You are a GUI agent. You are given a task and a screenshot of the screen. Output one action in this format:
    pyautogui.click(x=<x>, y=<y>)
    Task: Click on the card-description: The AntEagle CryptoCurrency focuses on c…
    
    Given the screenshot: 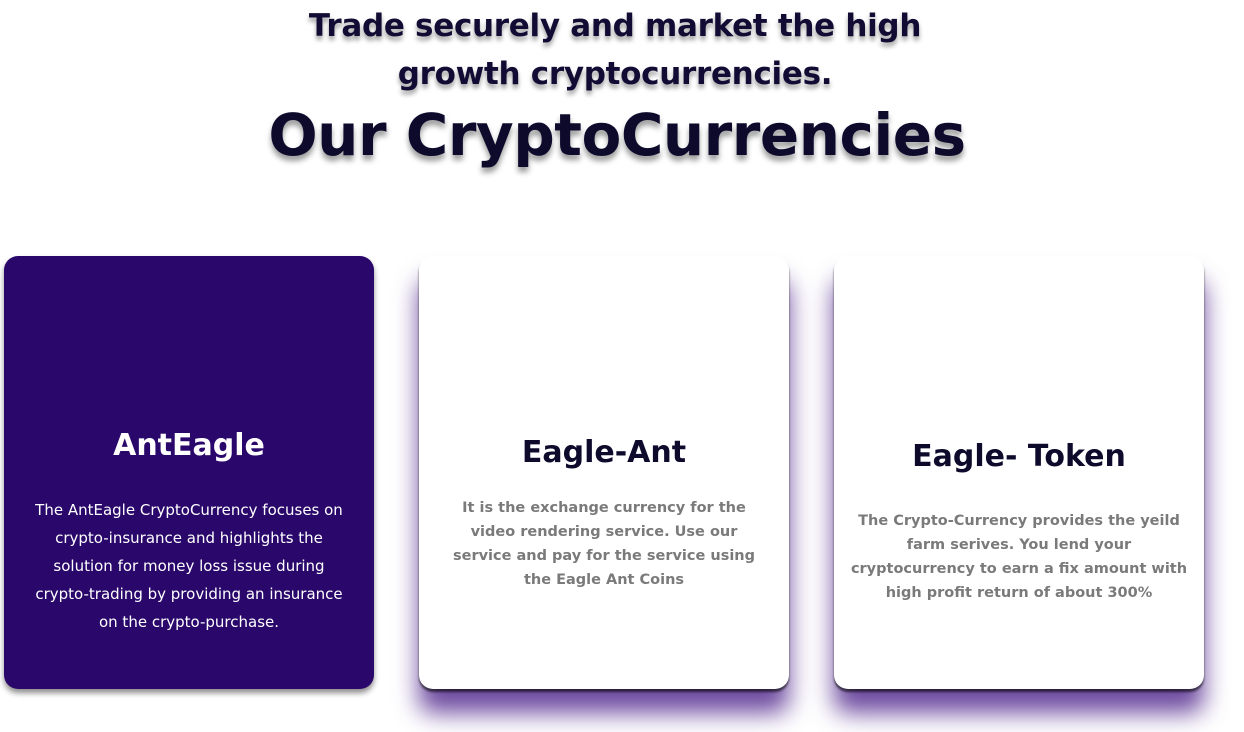 What is the action you would take?
    pyautogui.click(x=189, y=566)
    